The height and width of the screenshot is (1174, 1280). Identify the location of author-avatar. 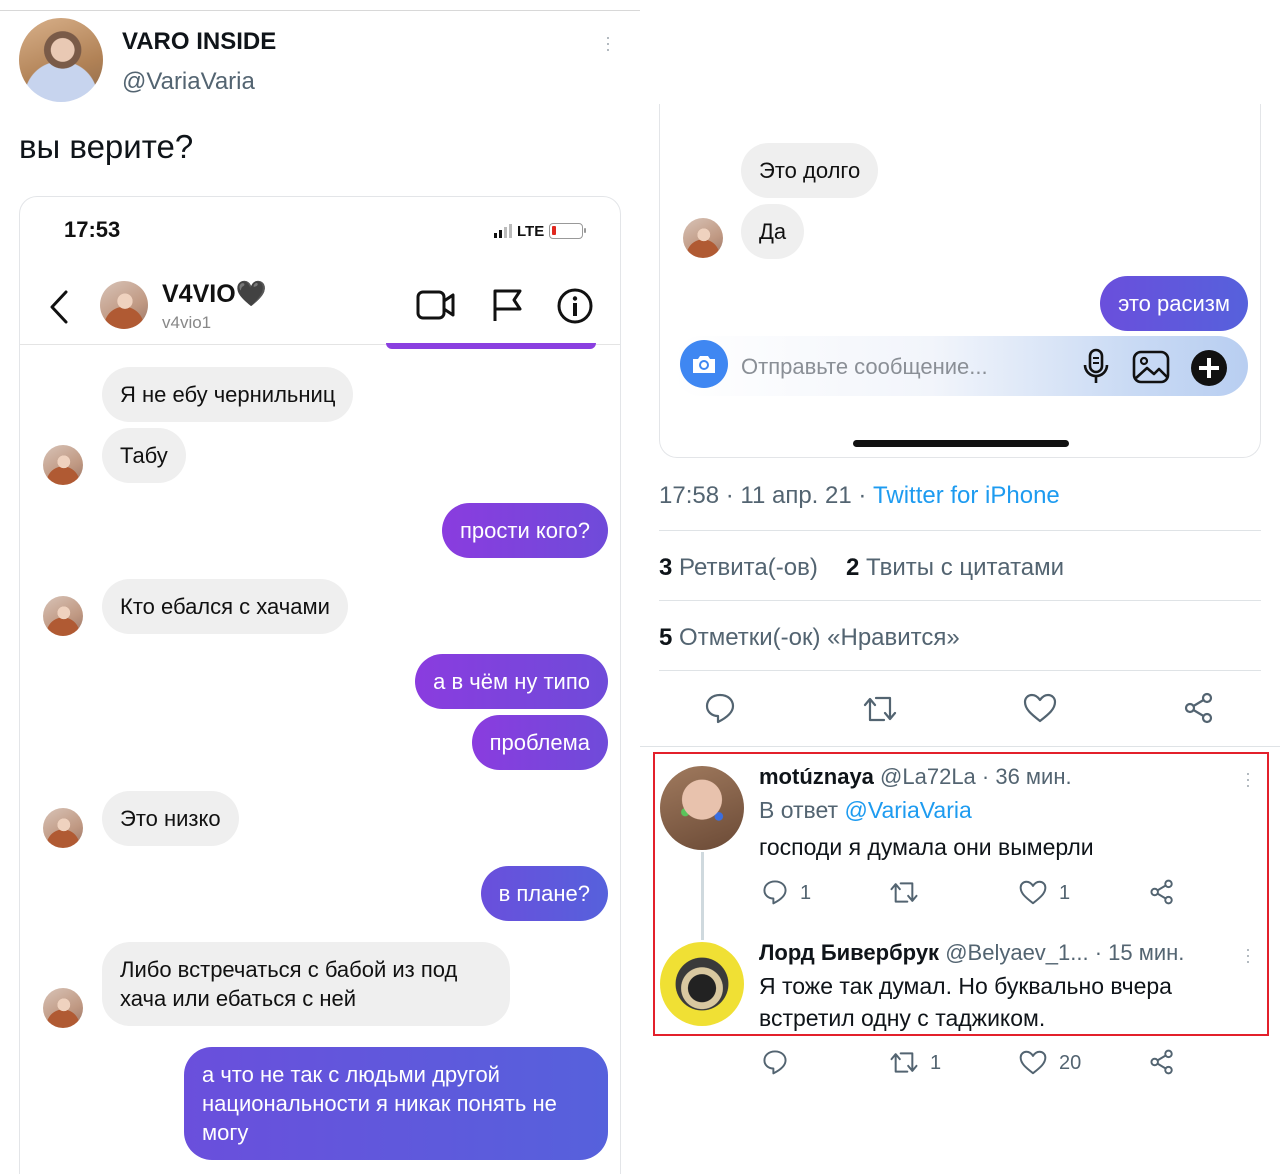
(61, 60).